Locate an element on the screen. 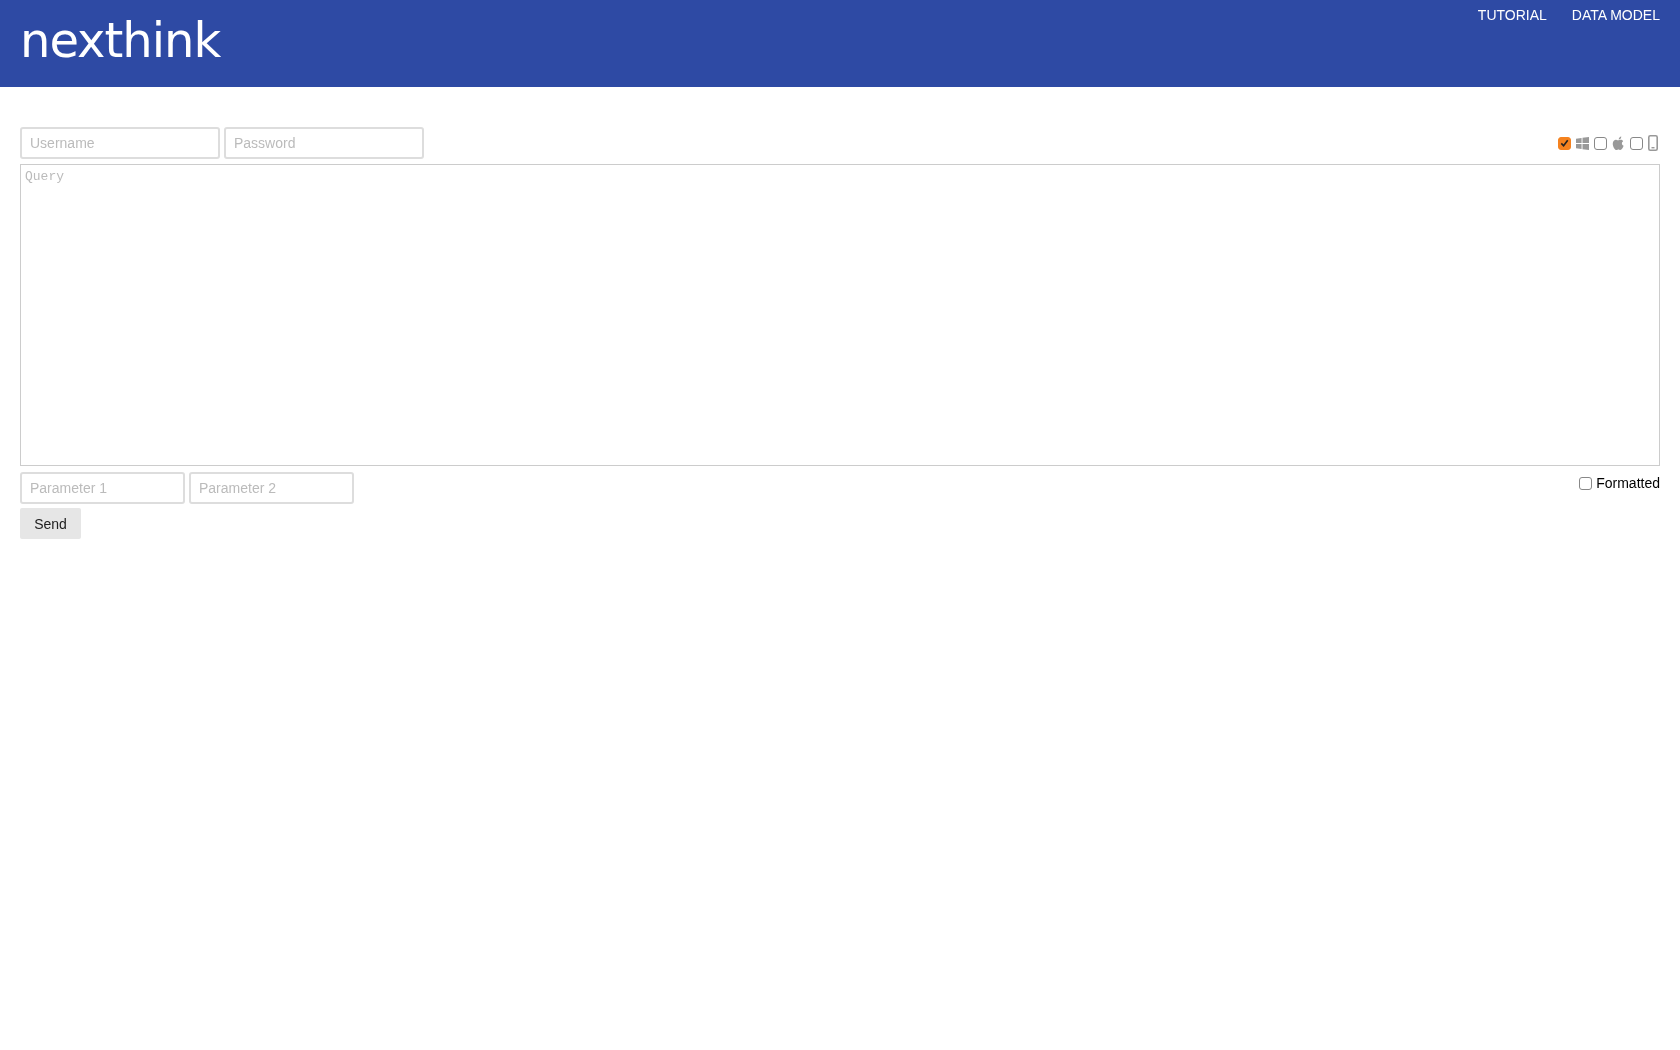 This screenshot has height=1050, width=1680. nav-link: DATA MODEL is located at coordinates (1615, 15).